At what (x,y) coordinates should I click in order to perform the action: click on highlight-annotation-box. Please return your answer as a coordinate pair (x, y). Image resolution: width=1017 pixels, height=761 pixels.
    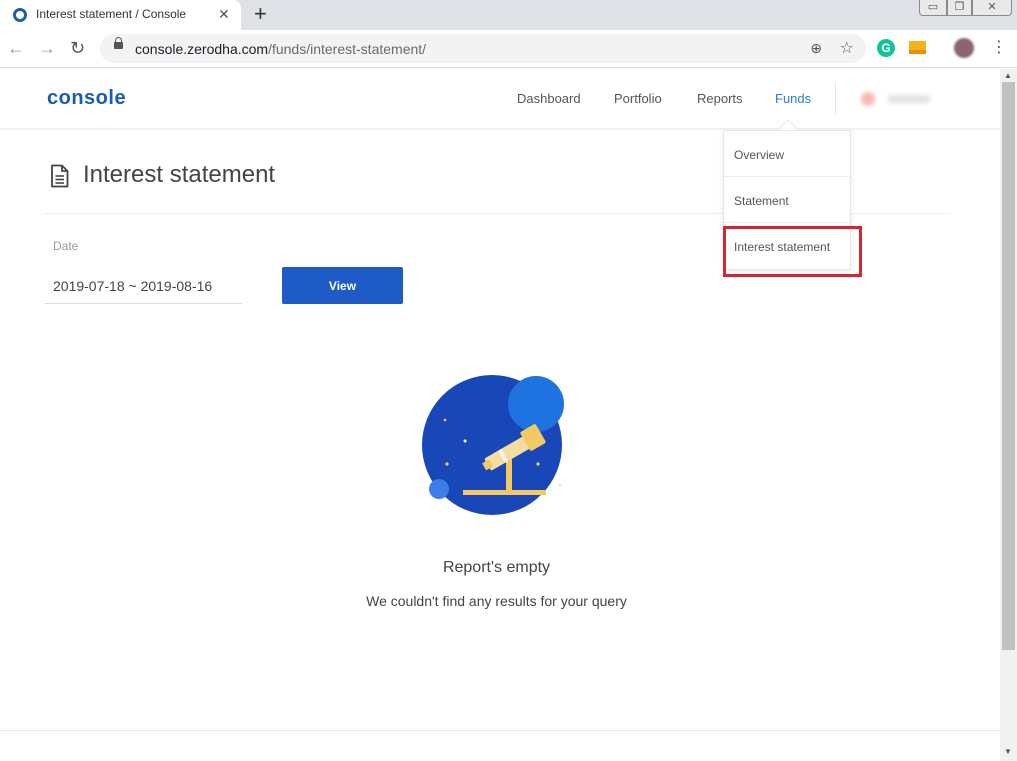
    Looking at the image, I should click on (792, 251).